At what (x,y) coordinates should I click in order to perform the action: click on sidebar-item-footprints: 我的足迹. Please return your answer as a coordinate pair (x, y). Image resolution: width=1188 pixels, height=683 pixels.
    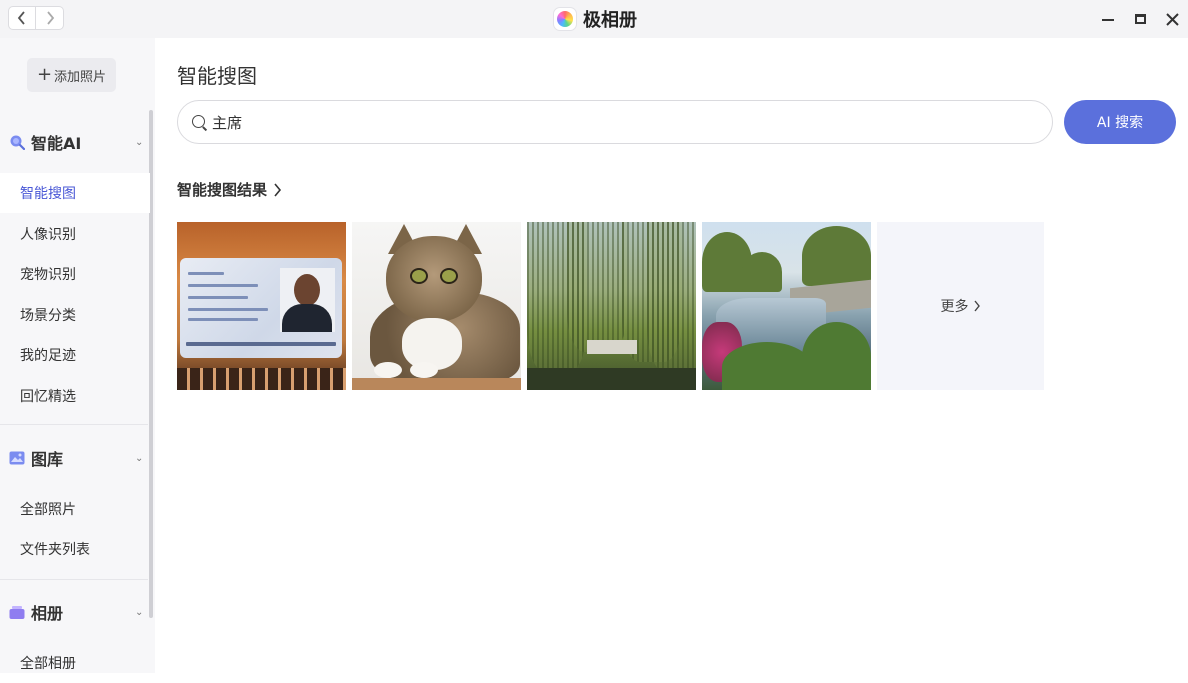
    Looking at the image, I should click on (75, 355).